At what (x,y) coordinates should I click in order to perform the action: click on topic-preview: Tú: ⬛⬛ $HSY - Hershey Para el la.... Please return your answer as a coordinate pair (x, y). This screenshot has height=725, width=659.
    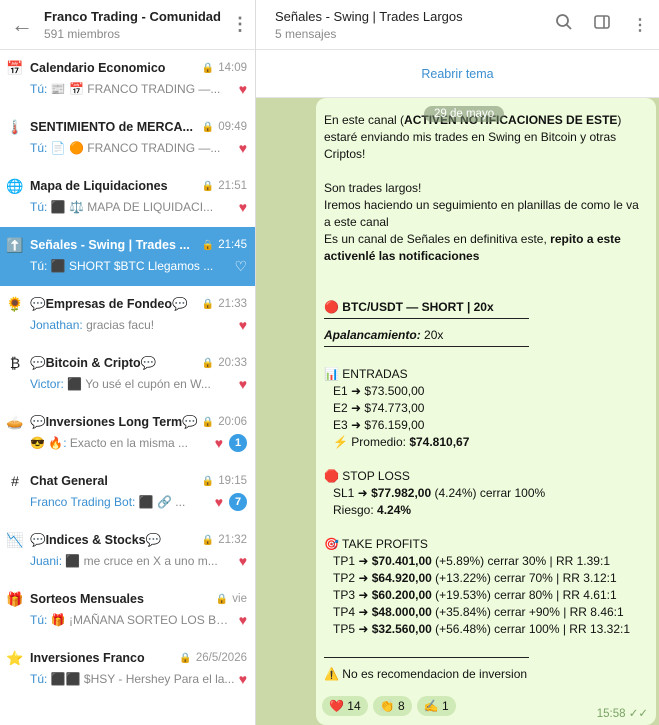
    Looking at the image, I should click on (132, 679).